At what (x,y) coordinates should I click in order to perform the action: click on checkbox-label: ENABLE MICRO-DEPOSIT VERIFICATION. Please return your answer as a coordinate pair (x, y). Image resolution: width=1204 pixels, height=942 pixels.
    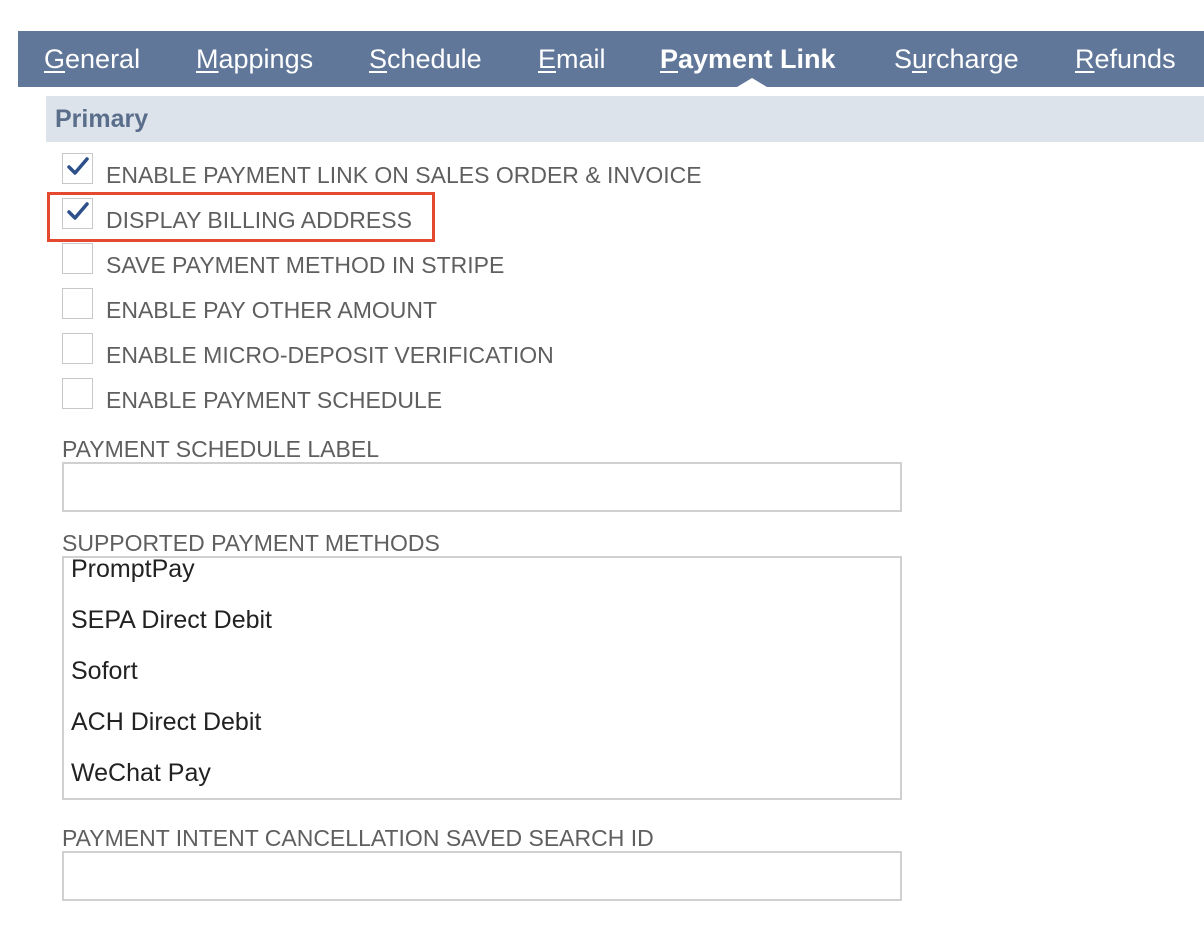
    Looking at the image, I should click on (330, 355).